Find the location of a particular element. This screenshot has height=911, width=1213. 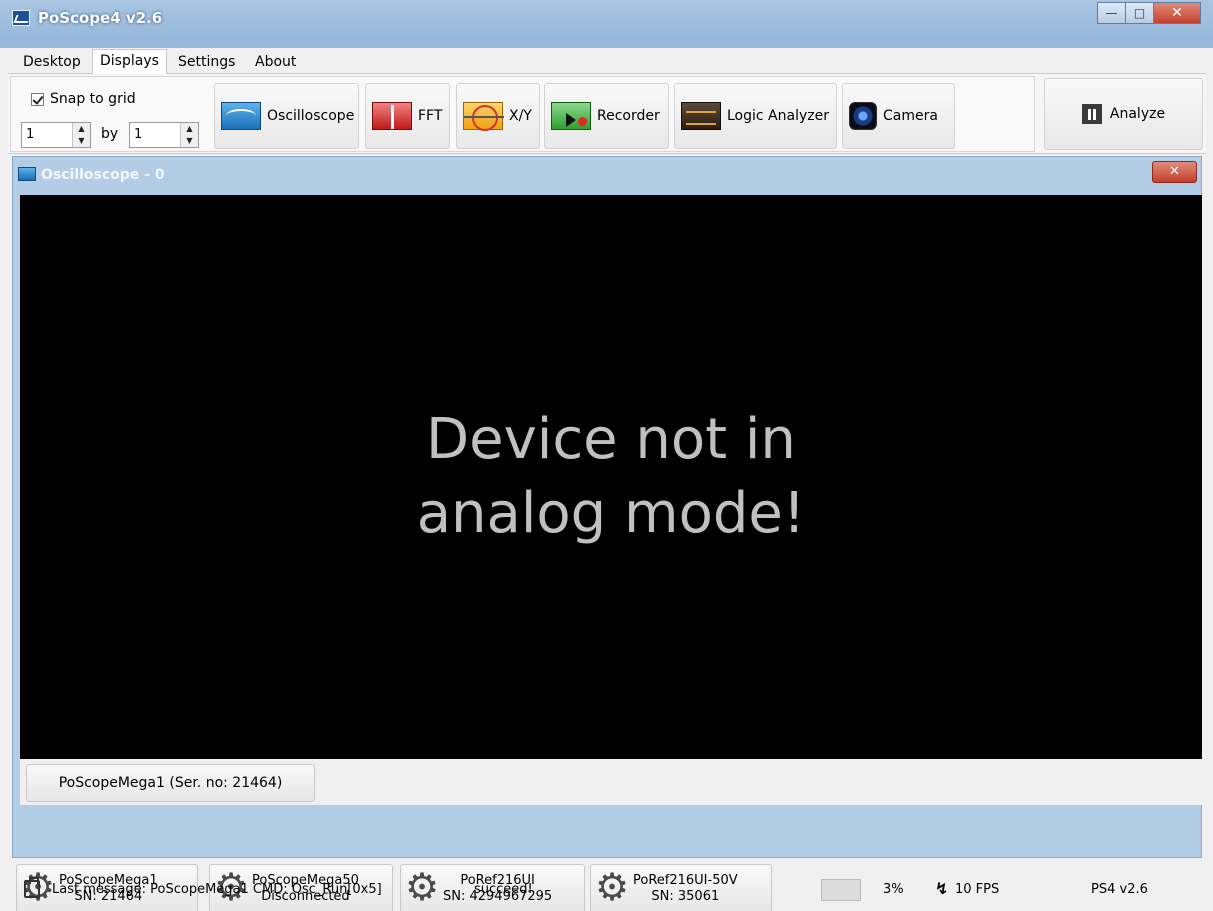

subwindow-title-bar: Oscilloscope - 0 ✕ is located at coordinates (607, 175).